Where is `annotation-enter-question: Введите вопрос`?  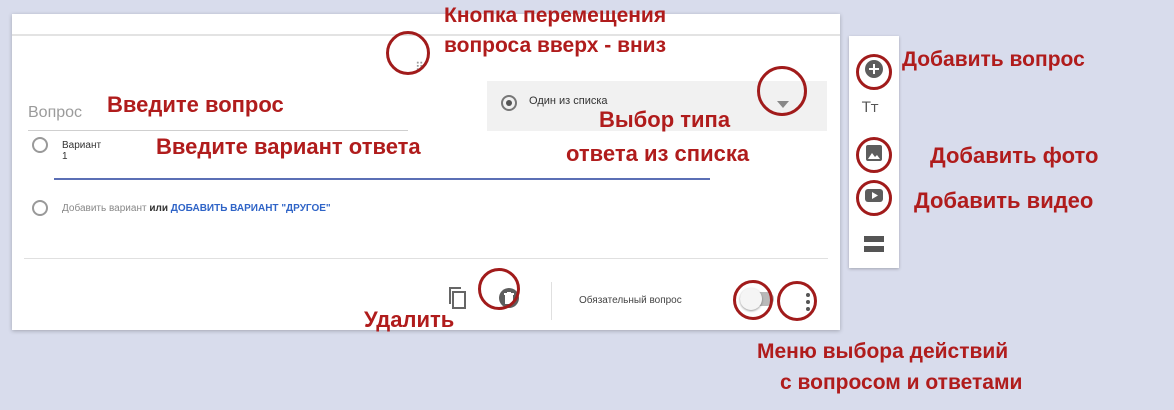 annotation-enter-question: Введите вопрос is located at coordinates (195, 104).